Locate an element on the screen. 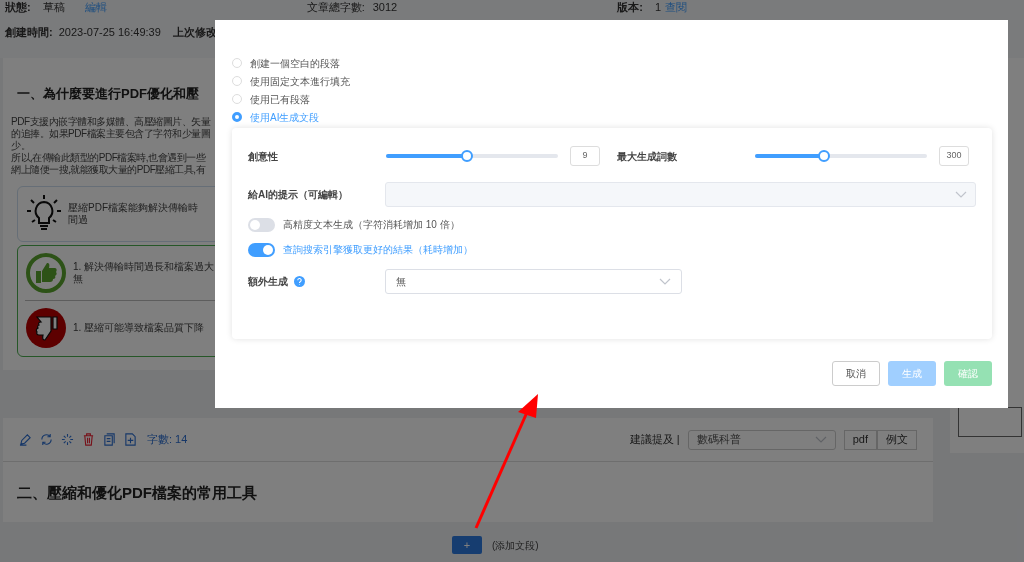 The height and width of the screenshot is (562, 1024). pencil-icon is located at coordinates (25, 439).